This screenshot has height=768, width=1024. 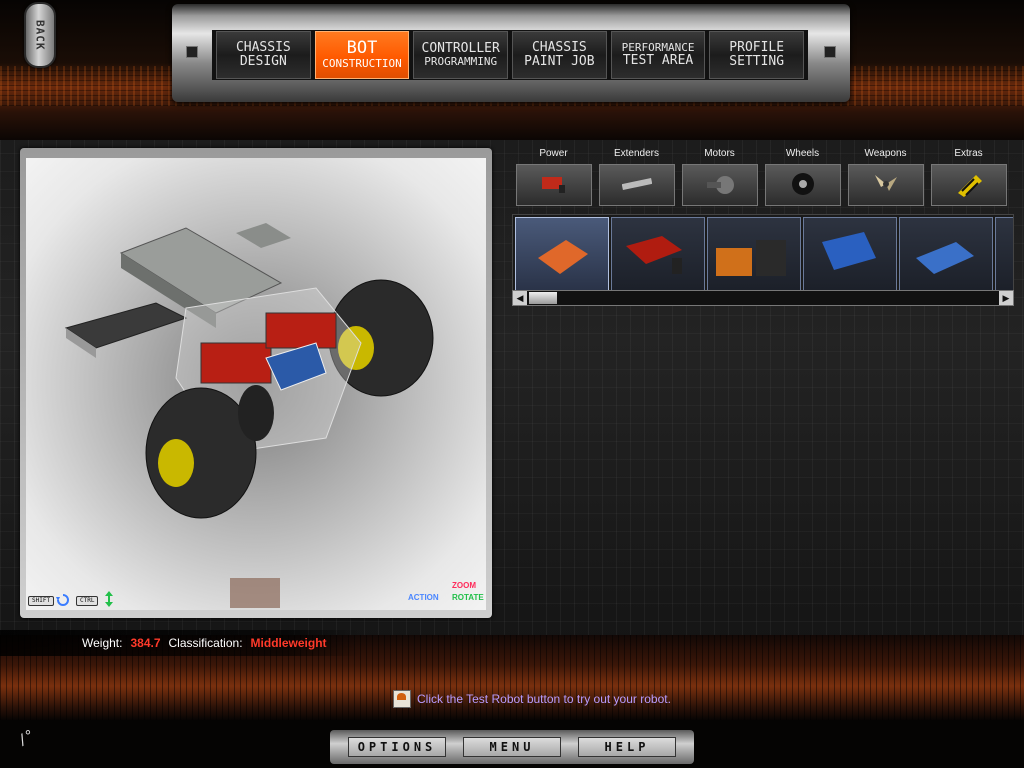 I want to click on tab-label-line2: PROGRAMMING, so click(x=461, y=62).